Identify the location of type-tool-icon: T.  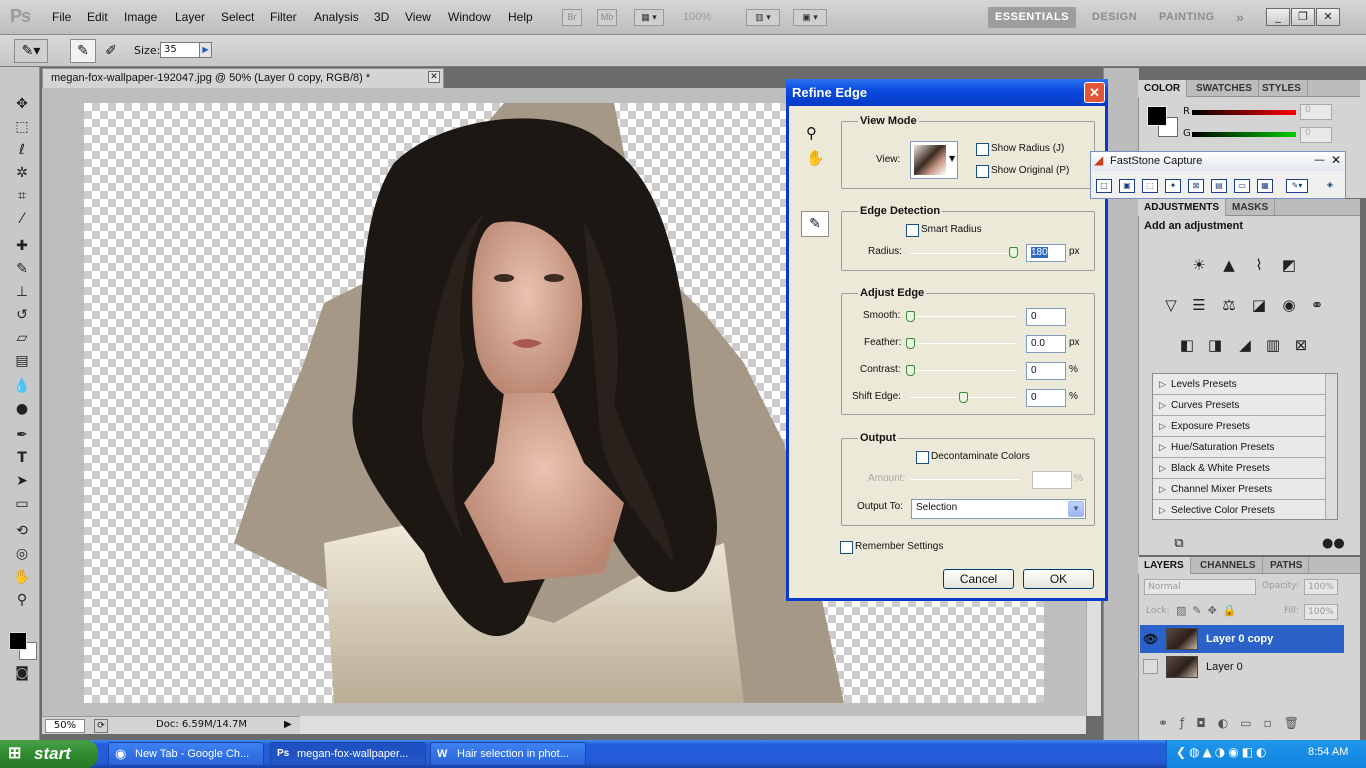
(22, 458).